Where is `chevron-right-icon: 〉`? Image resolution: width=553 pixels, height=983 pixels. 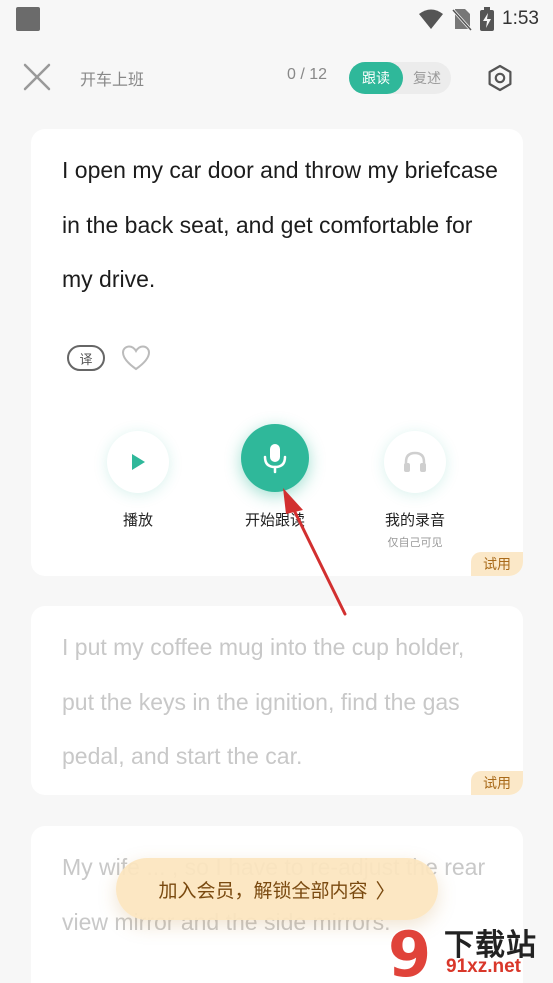 chevron-right-icon: 〉 is located at coordinates (385, 890).